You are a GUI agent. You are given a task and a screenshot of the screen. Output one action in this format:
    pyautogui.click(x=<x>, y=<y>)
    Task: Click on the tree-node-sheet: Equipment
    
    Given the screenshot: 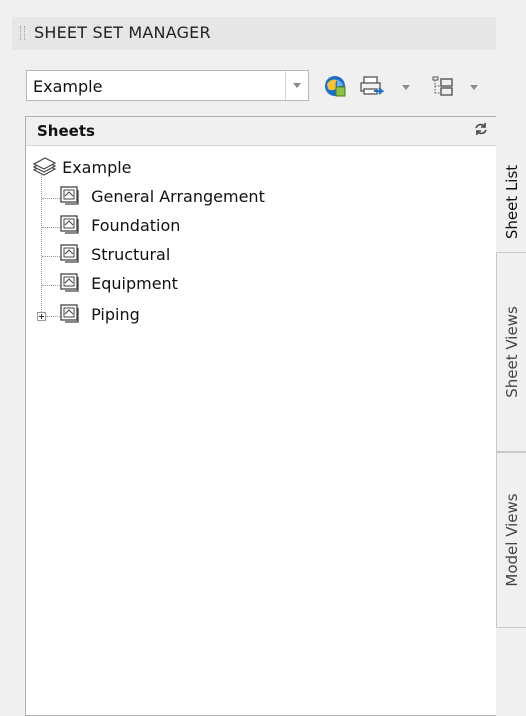 What is the action you would take?
    pyautogui.click(x=119, y=283)
    